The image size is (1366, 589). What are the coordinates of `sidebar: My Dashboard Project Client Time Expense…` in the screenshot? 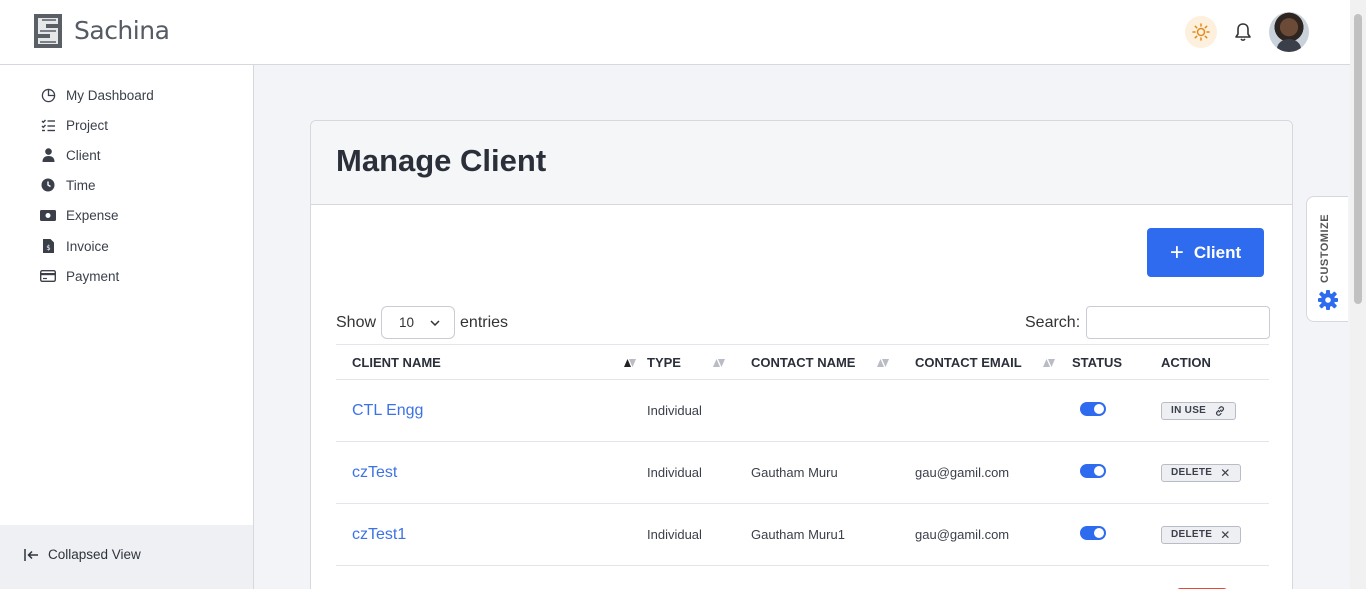 It's located at (127, 295).